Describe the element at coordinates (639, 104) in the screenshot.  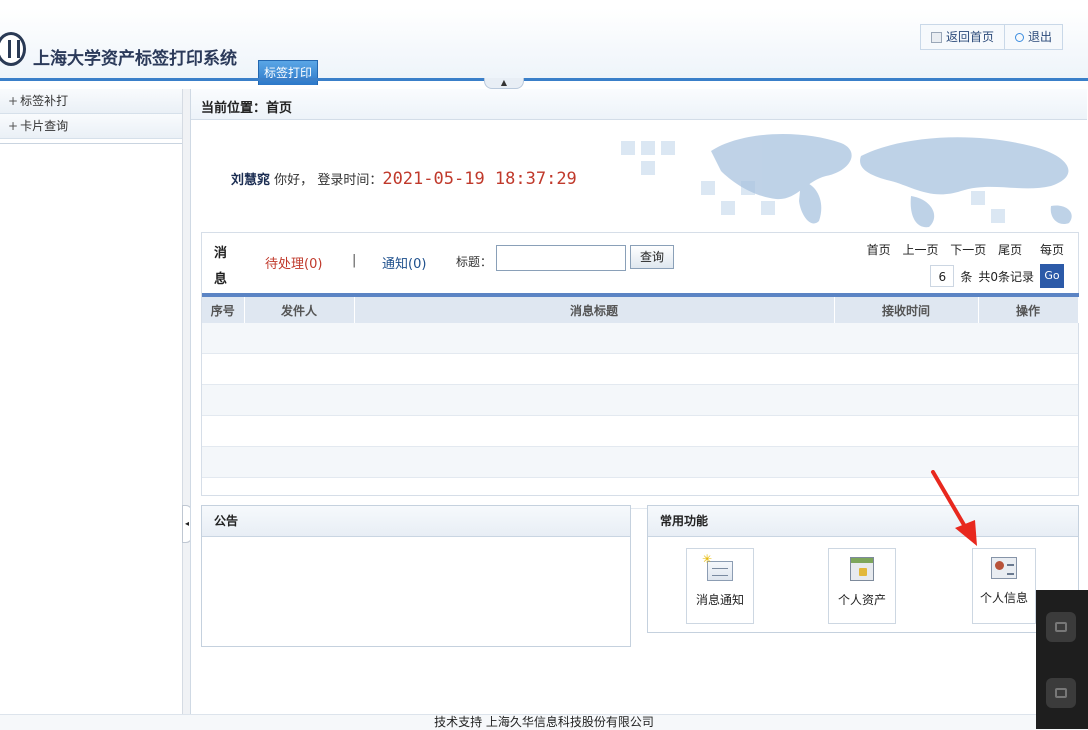
I see `breadcrumb: 当前位置：首页` at that location.